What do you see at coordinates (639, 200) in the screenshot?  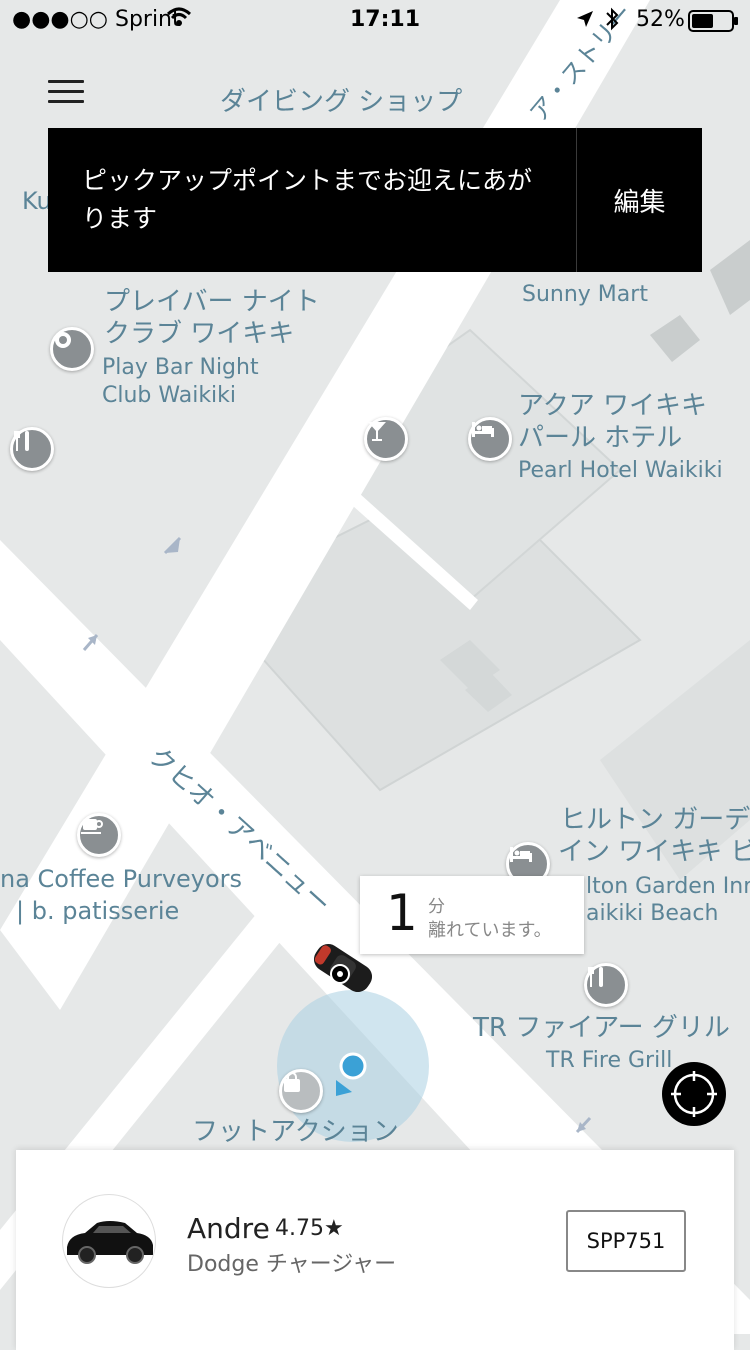 I see `edit-button: 編集` at bounding box center [639, 200].